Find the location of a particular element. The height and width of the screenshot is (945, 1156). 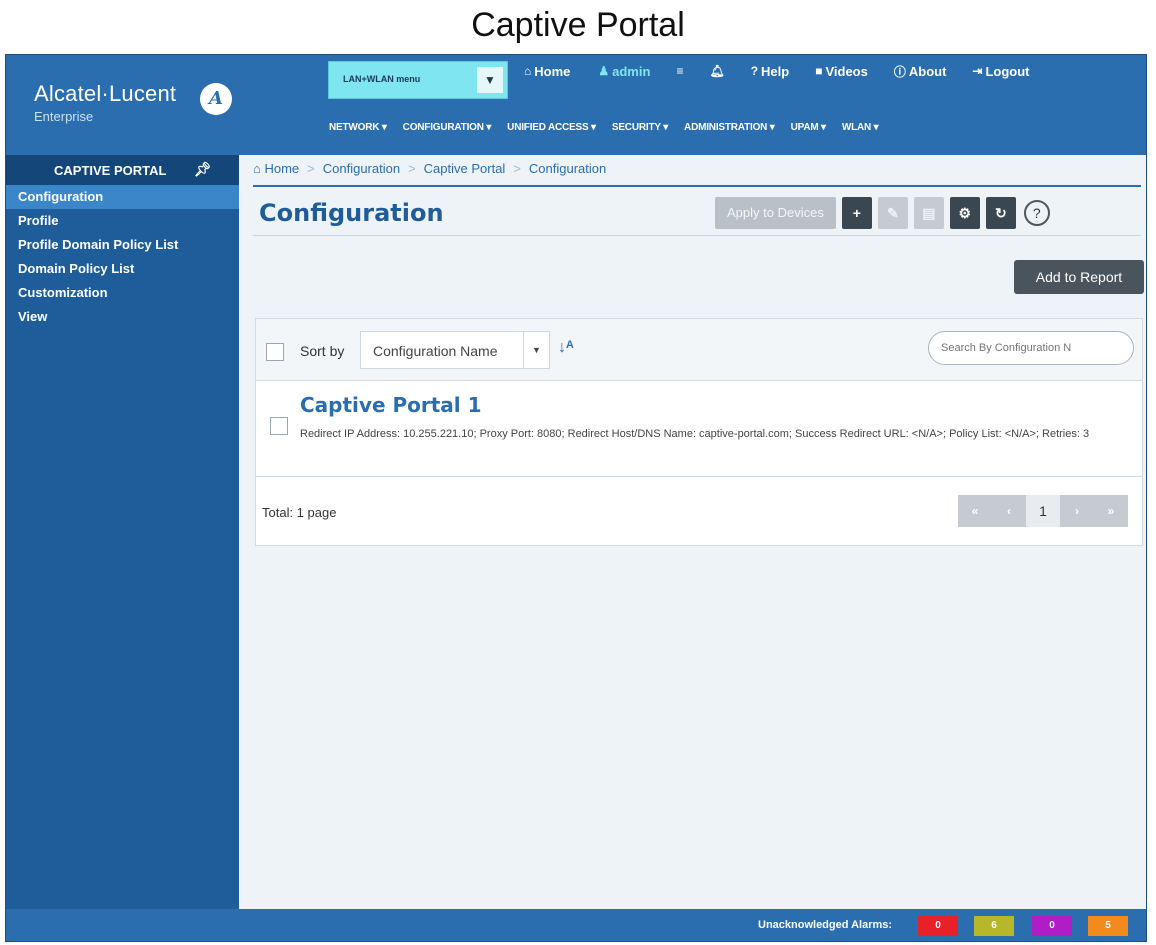

sidebar-header: CAPTIVE PORTAL 📌︎ is located at coordinates (122, 170).